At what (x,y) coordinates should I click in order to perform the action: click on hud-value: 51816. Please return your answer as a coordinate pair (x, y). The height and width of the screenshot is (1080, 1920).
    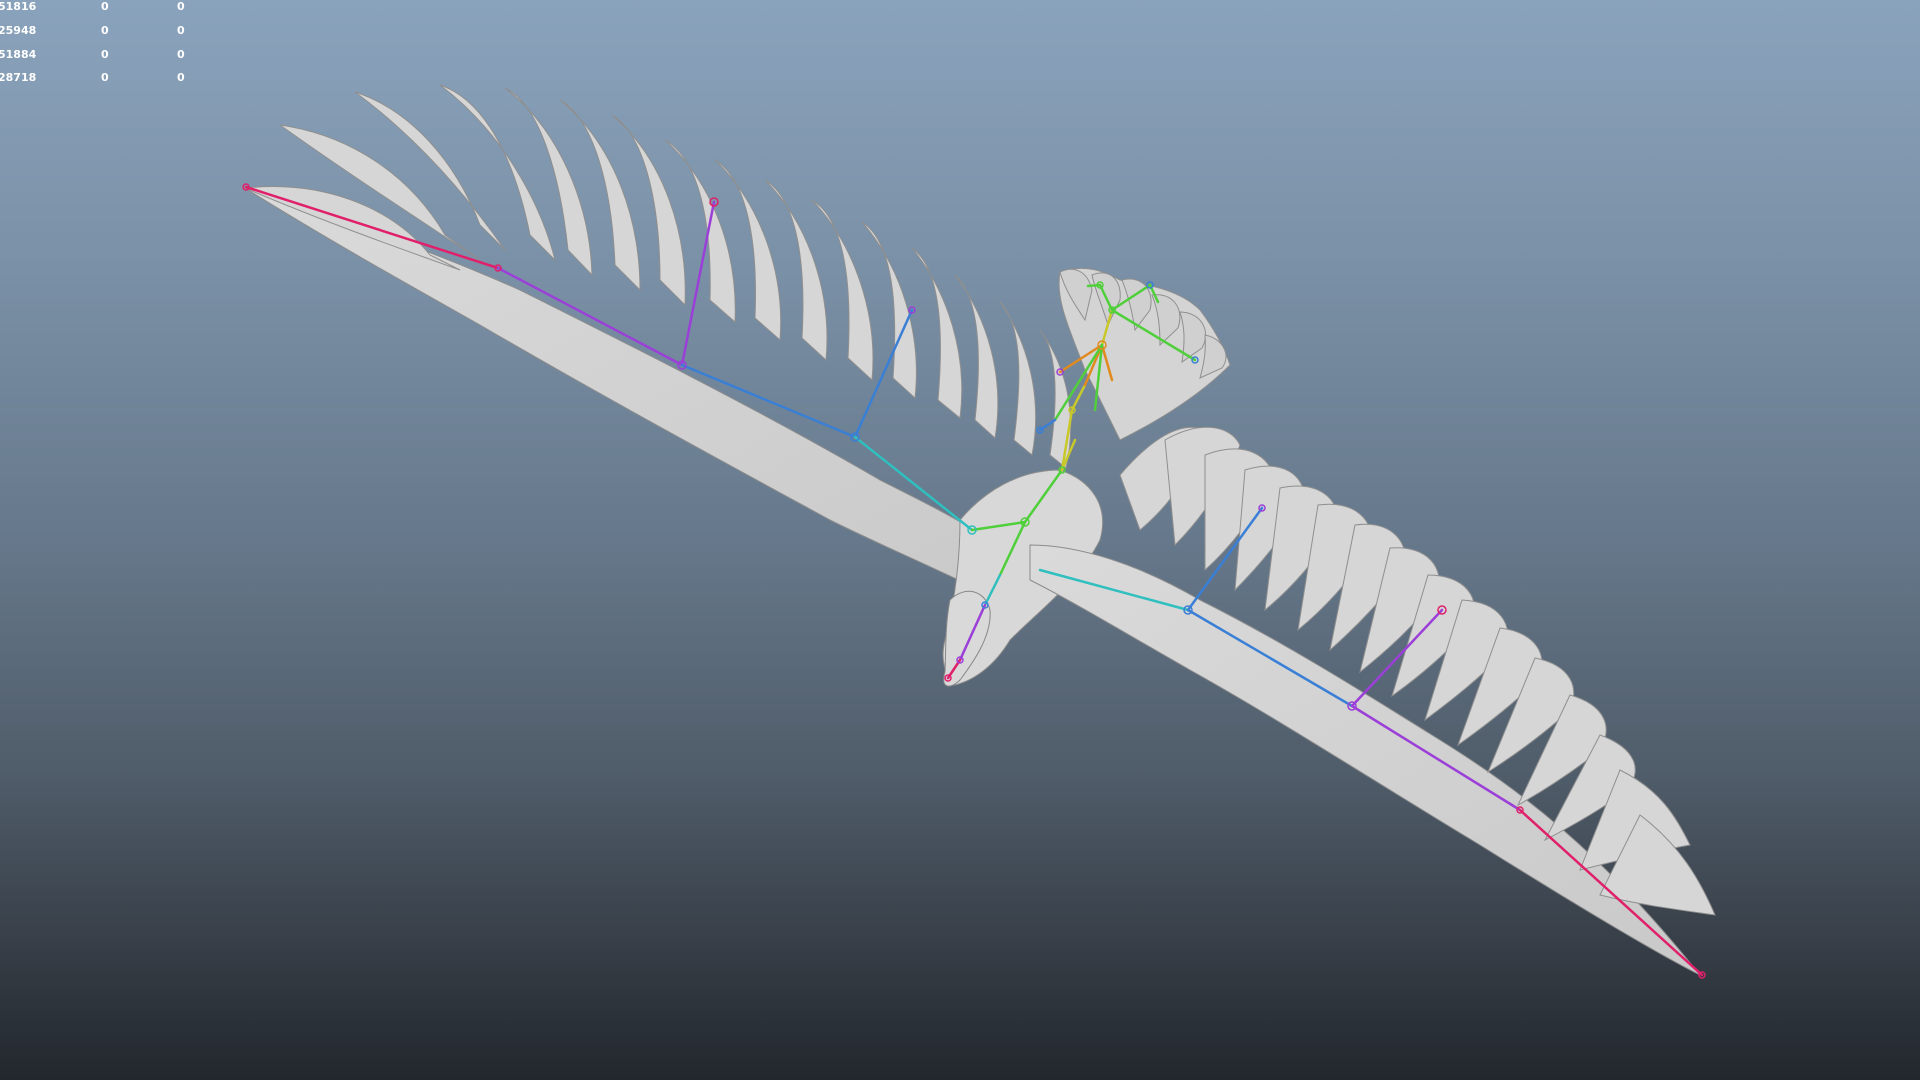
    Looking at the image, I should click on (18, 6).